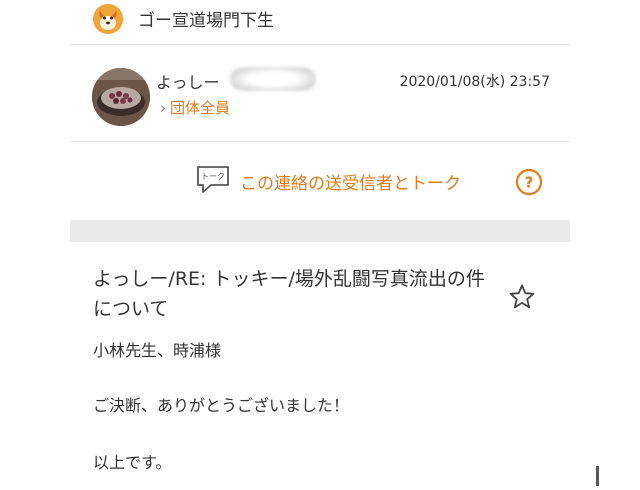 The width and height of the screenshot is (640, 490). Describe the element at coordinates (522, 297) in the screenshot. I see `star-icon` at that location.